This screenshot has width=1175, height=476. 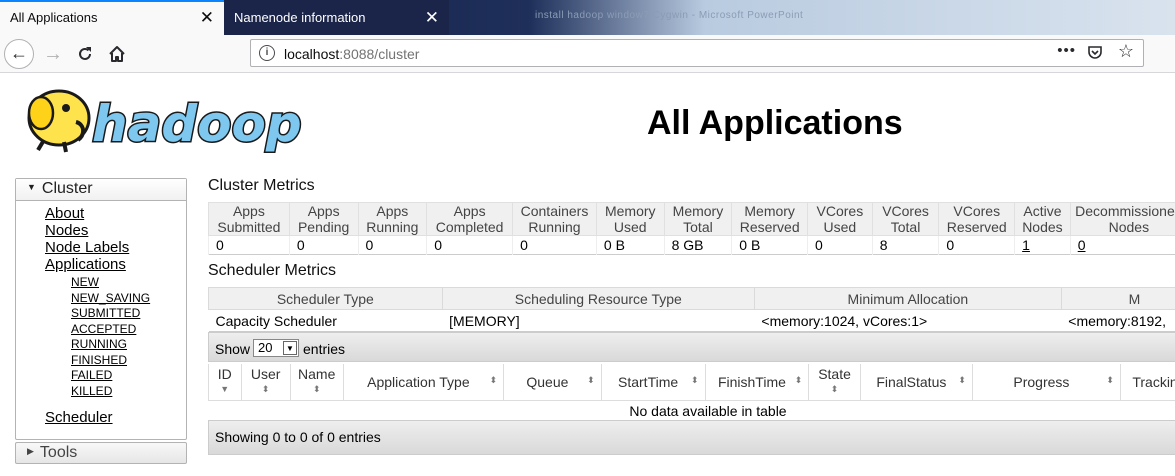 I want to click on column-header: User ⬍, so click(x=265, y=382).